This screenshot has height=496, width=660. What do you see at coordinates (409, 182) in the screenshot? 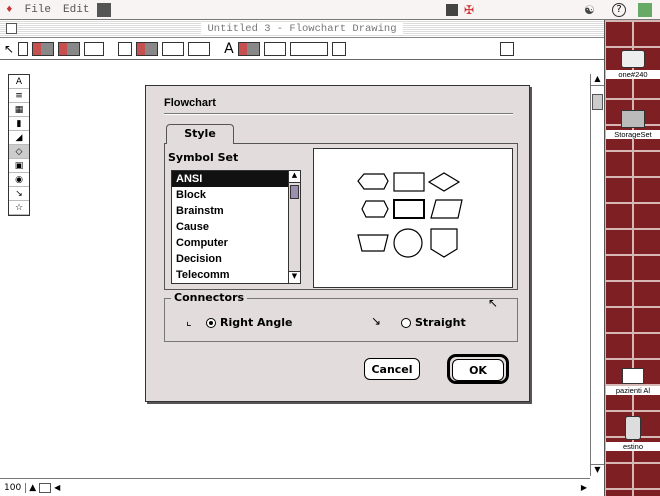
I see `process-shape` at bounding box center [409, 182].